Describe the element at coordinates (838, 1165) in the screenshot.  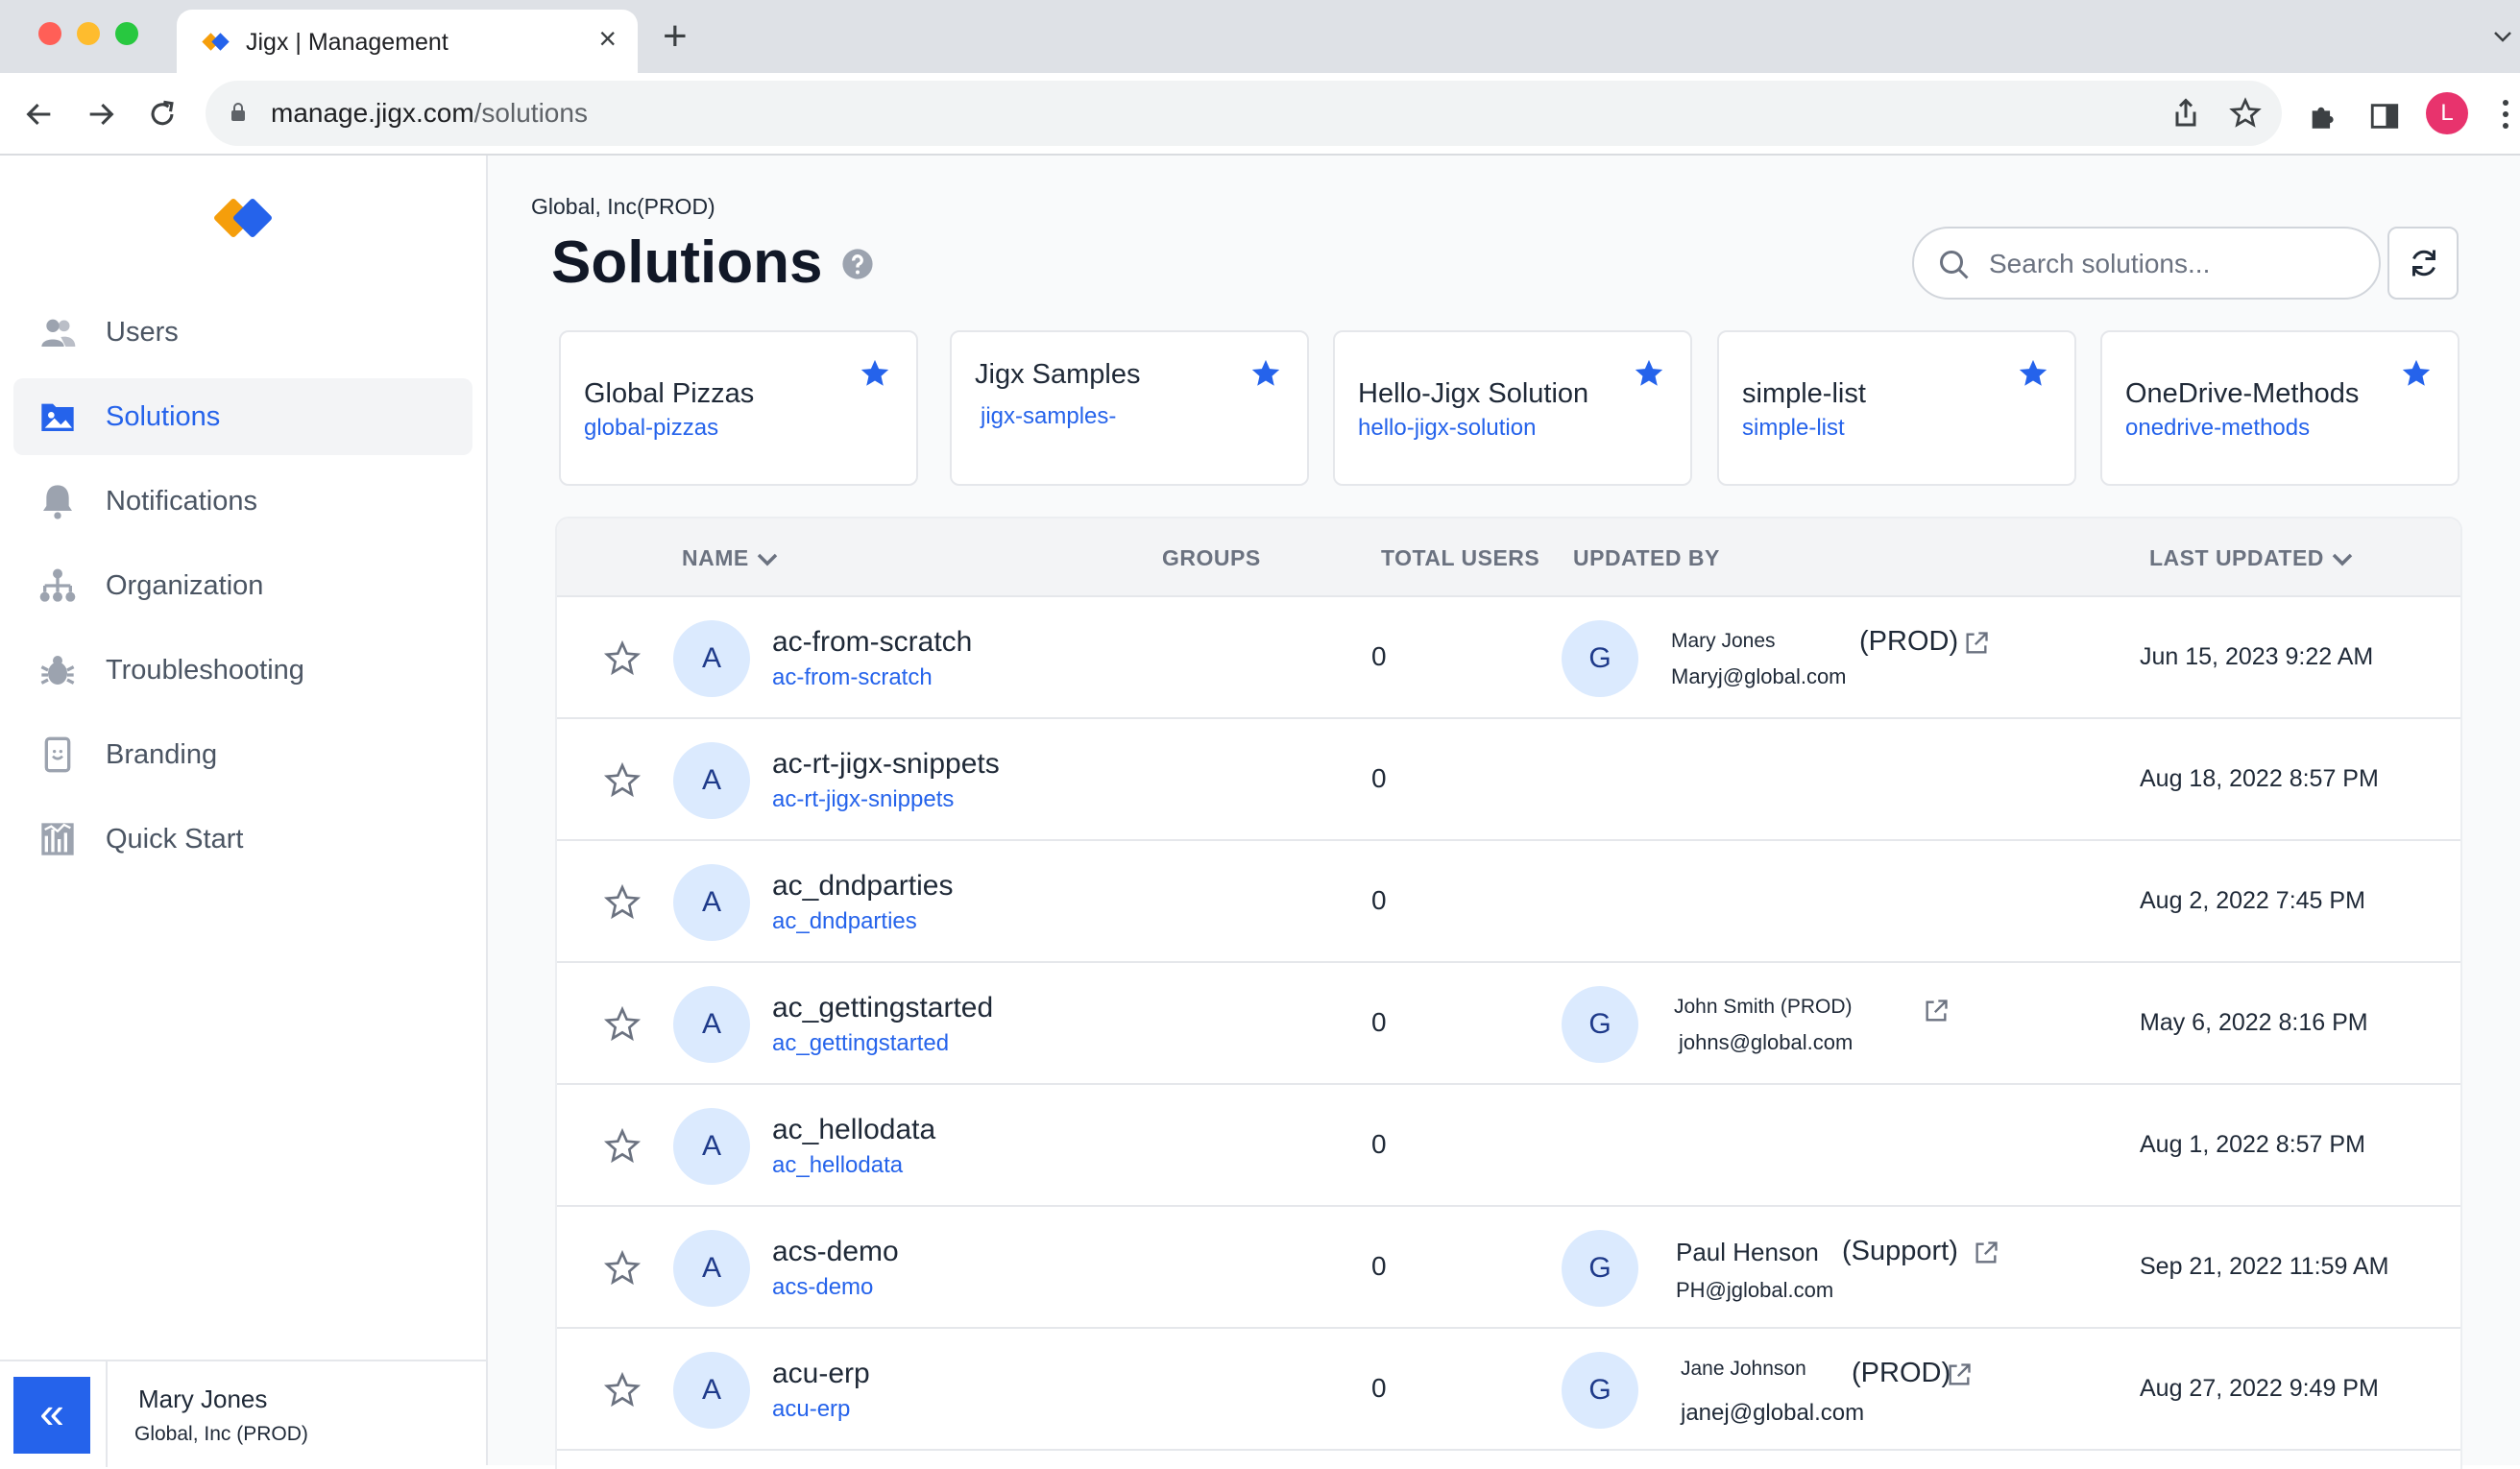
I see `solution-slug: ac_hellodata` at that location.